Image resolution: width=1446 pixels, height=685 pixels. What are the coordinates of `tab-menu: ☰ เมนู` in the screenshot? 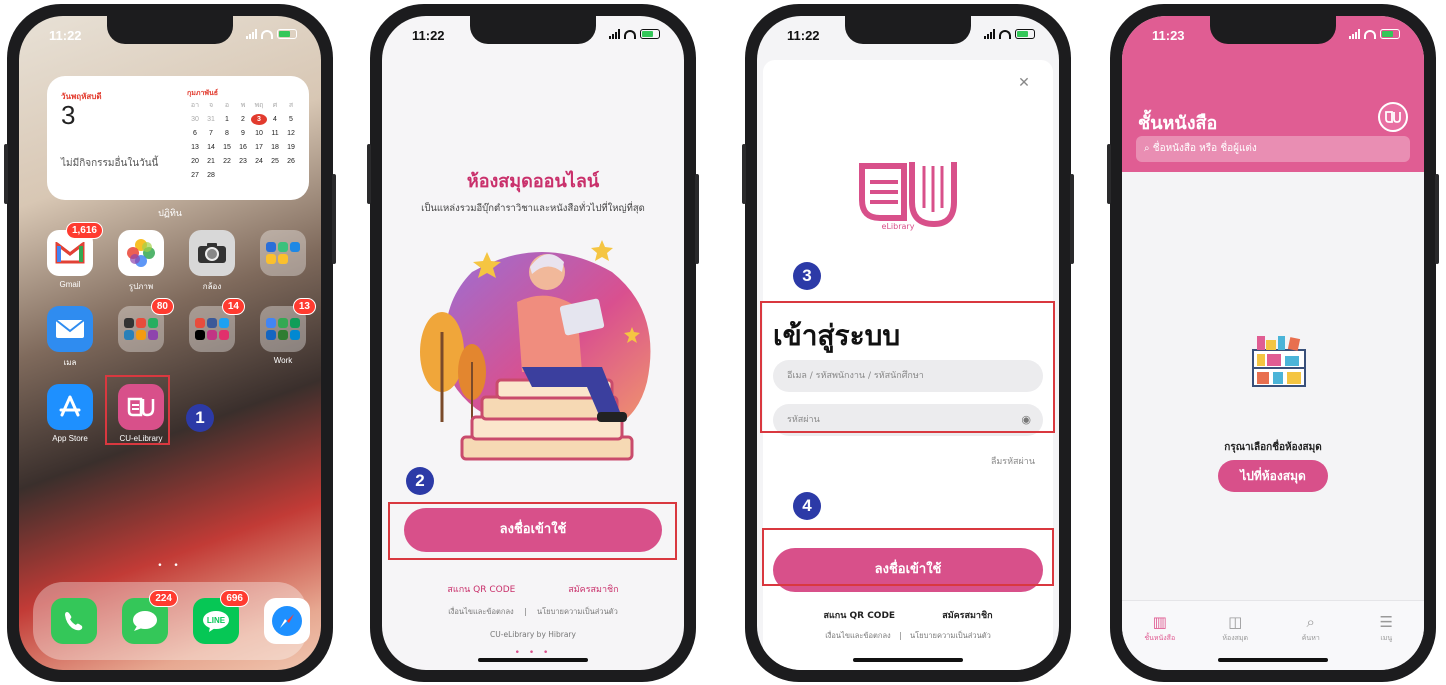 It's located at (1386, 641).